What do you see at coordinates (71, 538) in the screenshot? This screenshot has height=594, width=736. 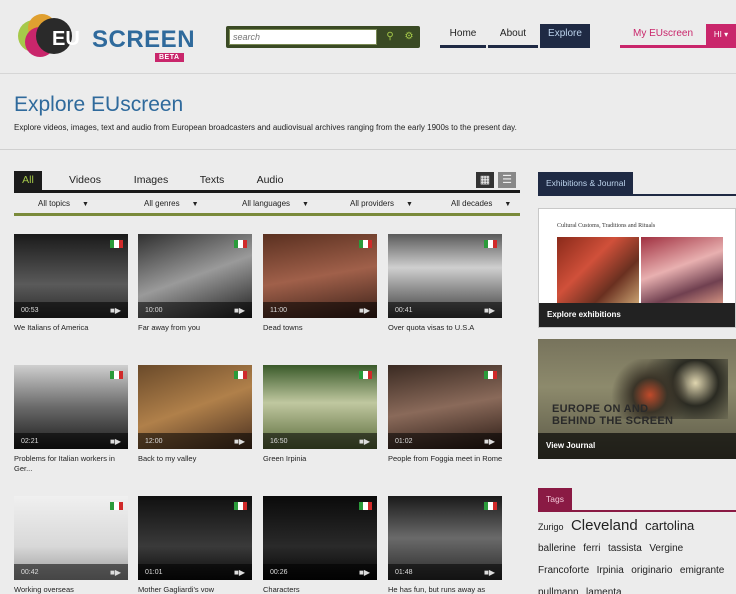 I see `video-thumbnail: 00:42 ■▶` at bounding box center [71, 538].